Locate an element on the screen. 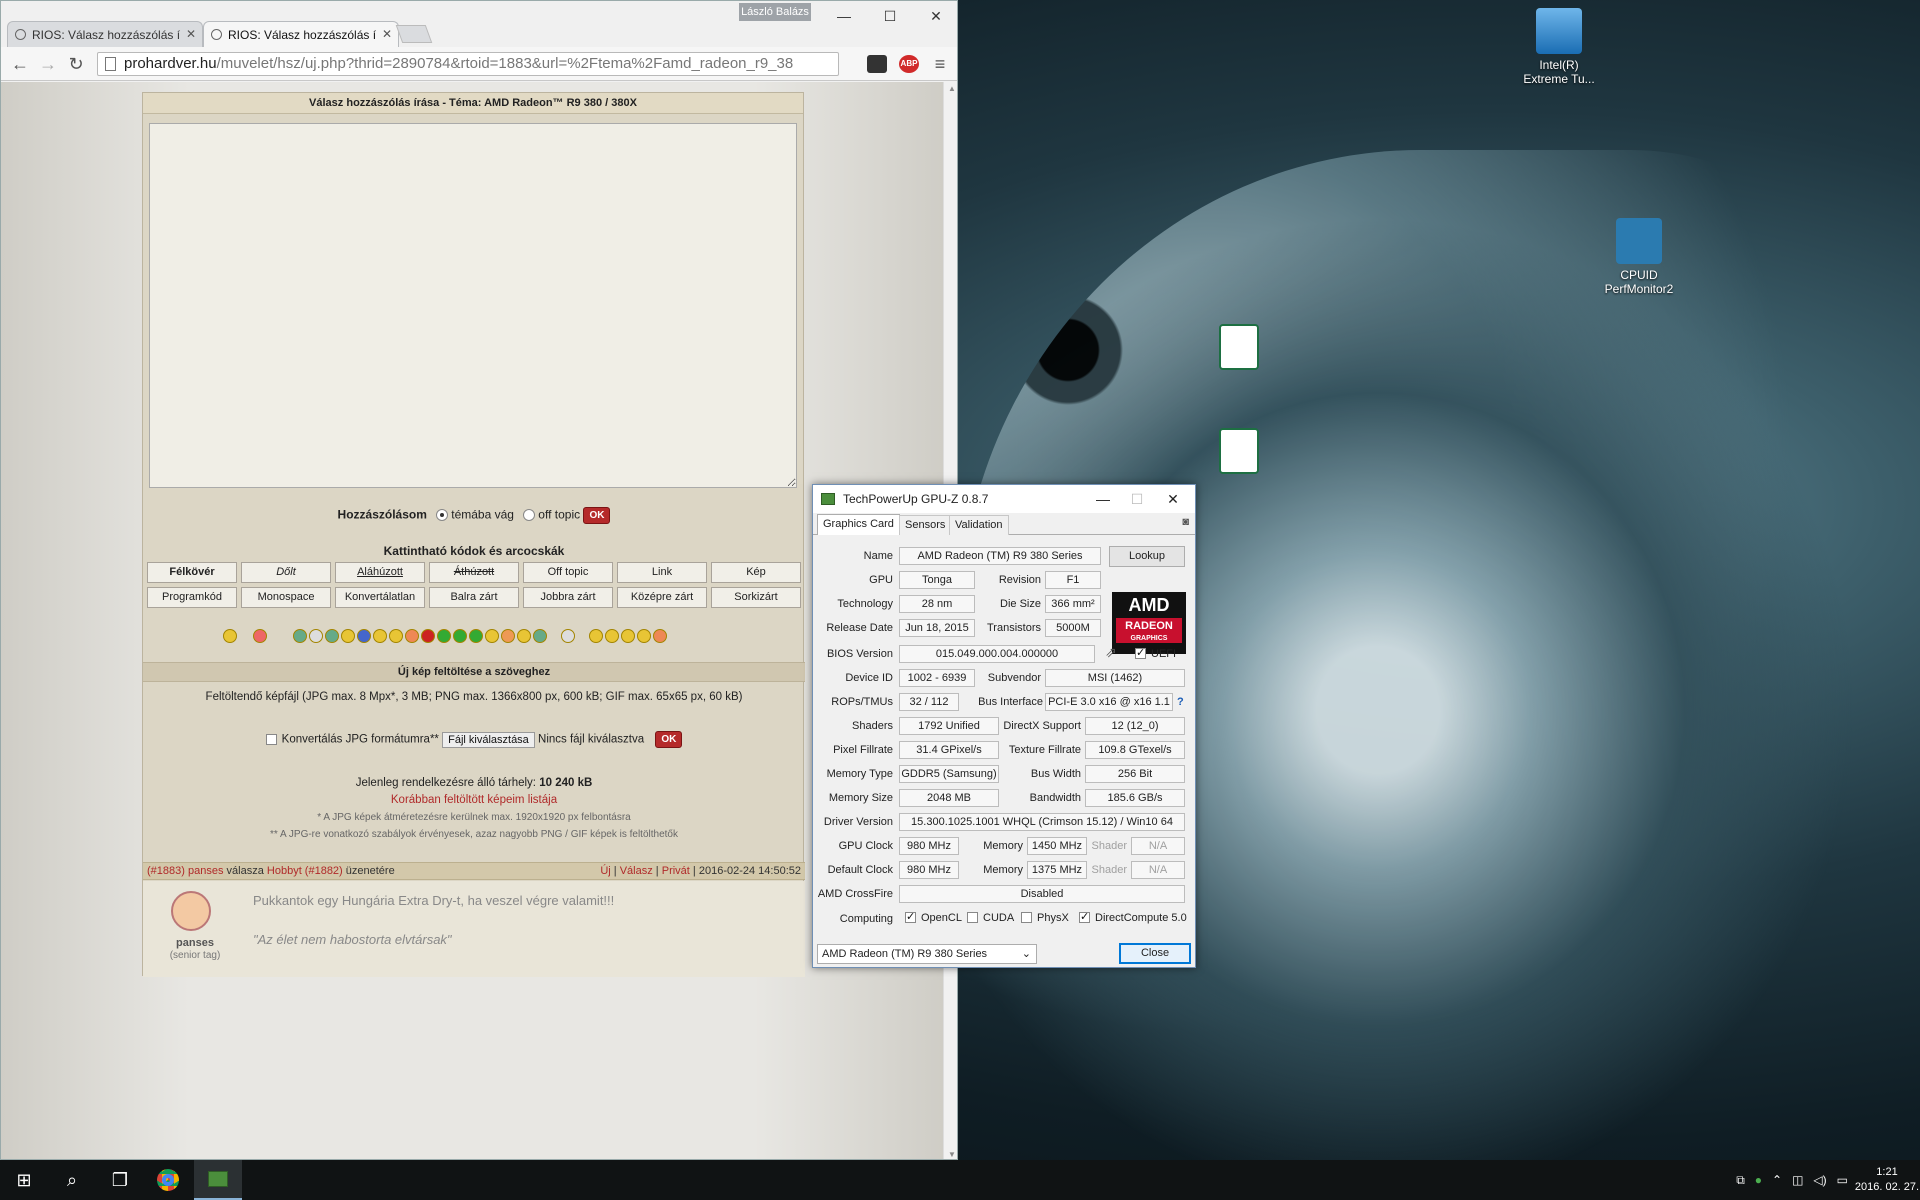 This screenshot has width=1920, height=1200. tab-1: RIOS: Válasz hozzászólás í ✕ is located at coordinates (105, 34).